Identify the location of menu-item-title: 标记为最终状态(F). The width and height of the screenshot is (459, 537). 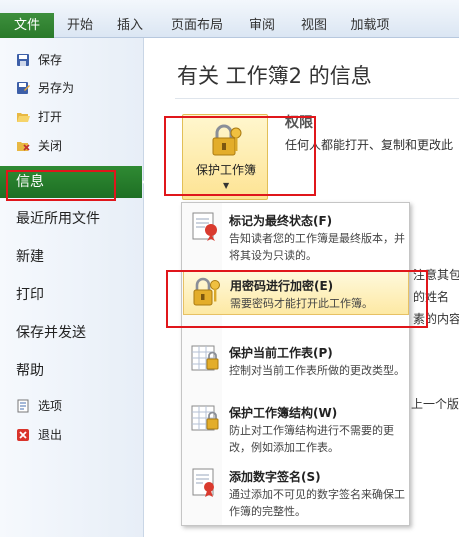
(281, 221).